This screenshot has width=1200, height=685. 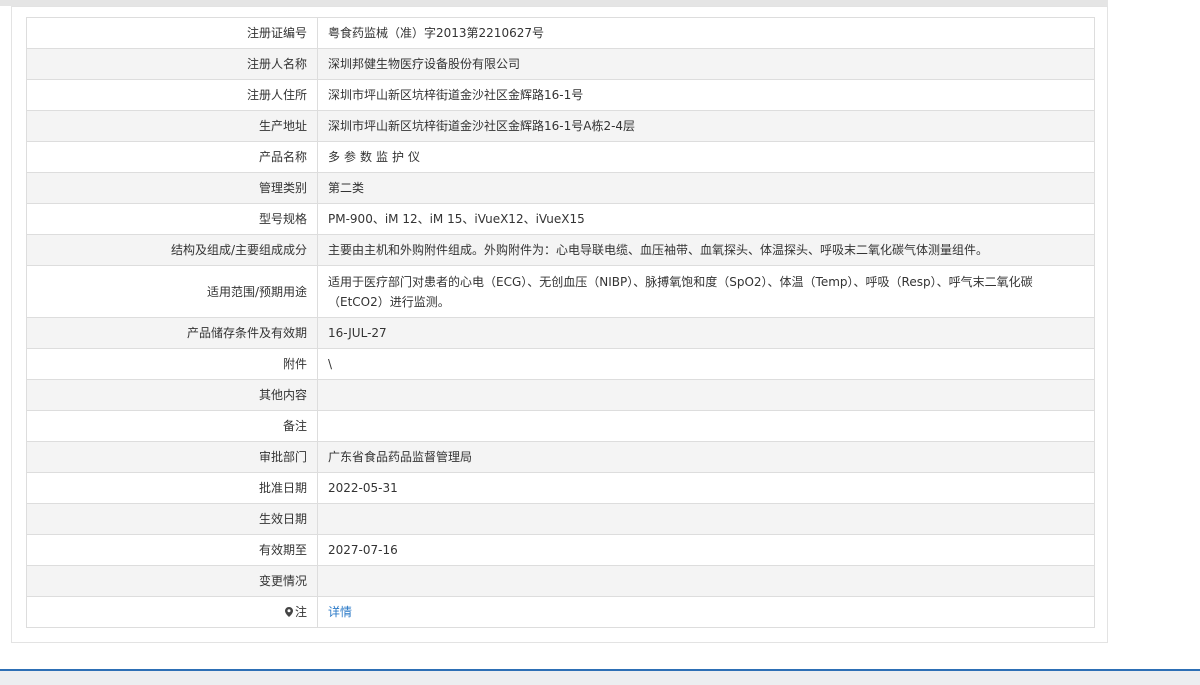 I want to click on details-link: 详情, so click(x=340, y=612).